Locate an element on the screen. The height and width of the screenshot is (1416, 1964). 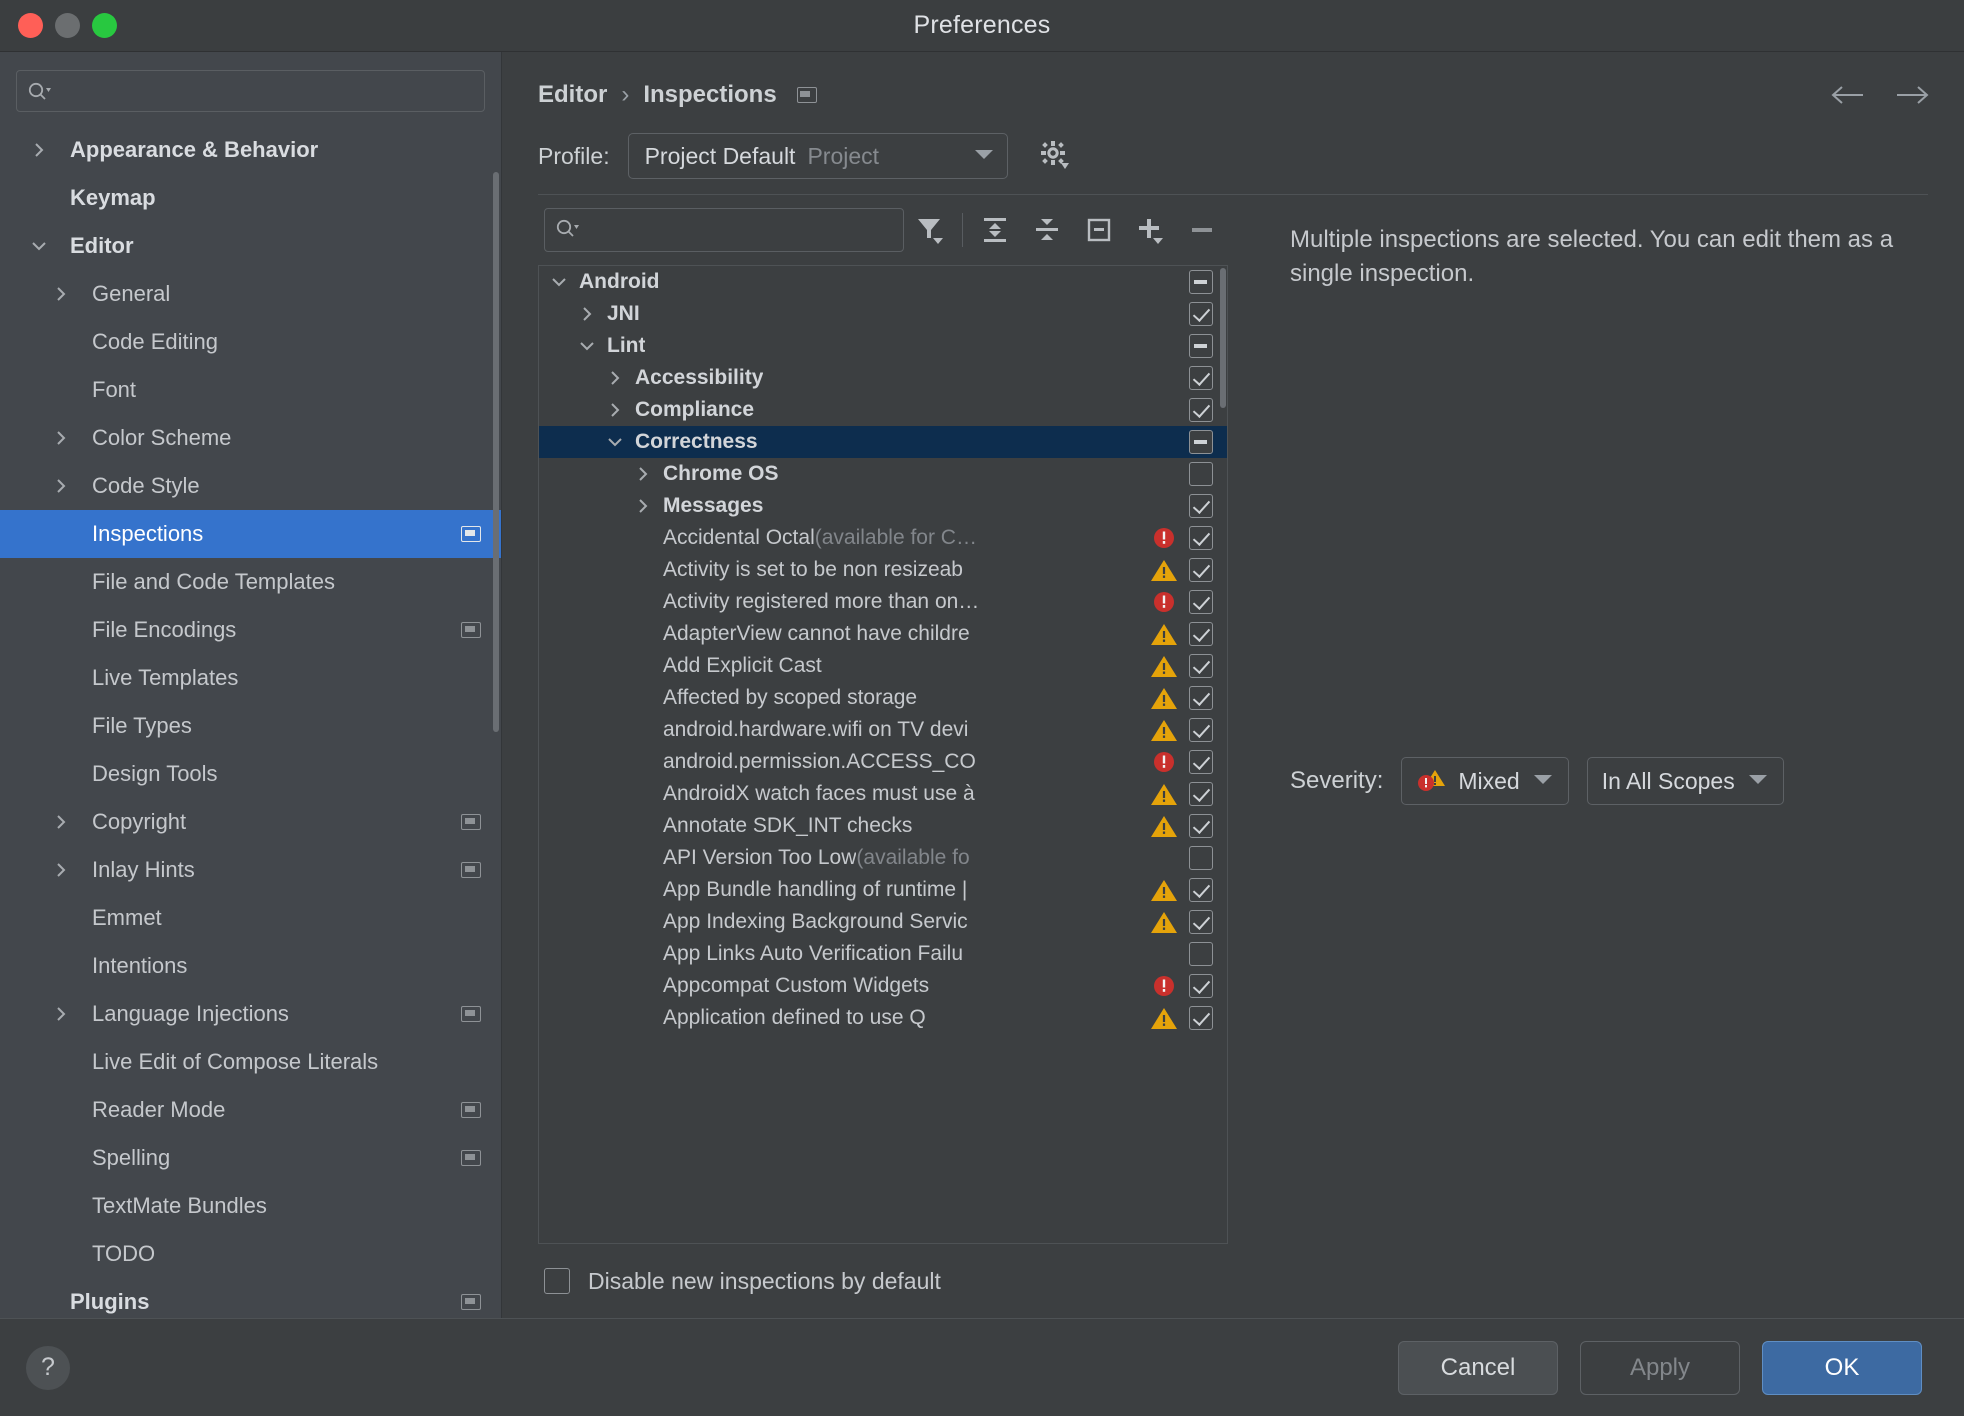
sidebar-item-editor: Editor is located at coordinates (250, 246).